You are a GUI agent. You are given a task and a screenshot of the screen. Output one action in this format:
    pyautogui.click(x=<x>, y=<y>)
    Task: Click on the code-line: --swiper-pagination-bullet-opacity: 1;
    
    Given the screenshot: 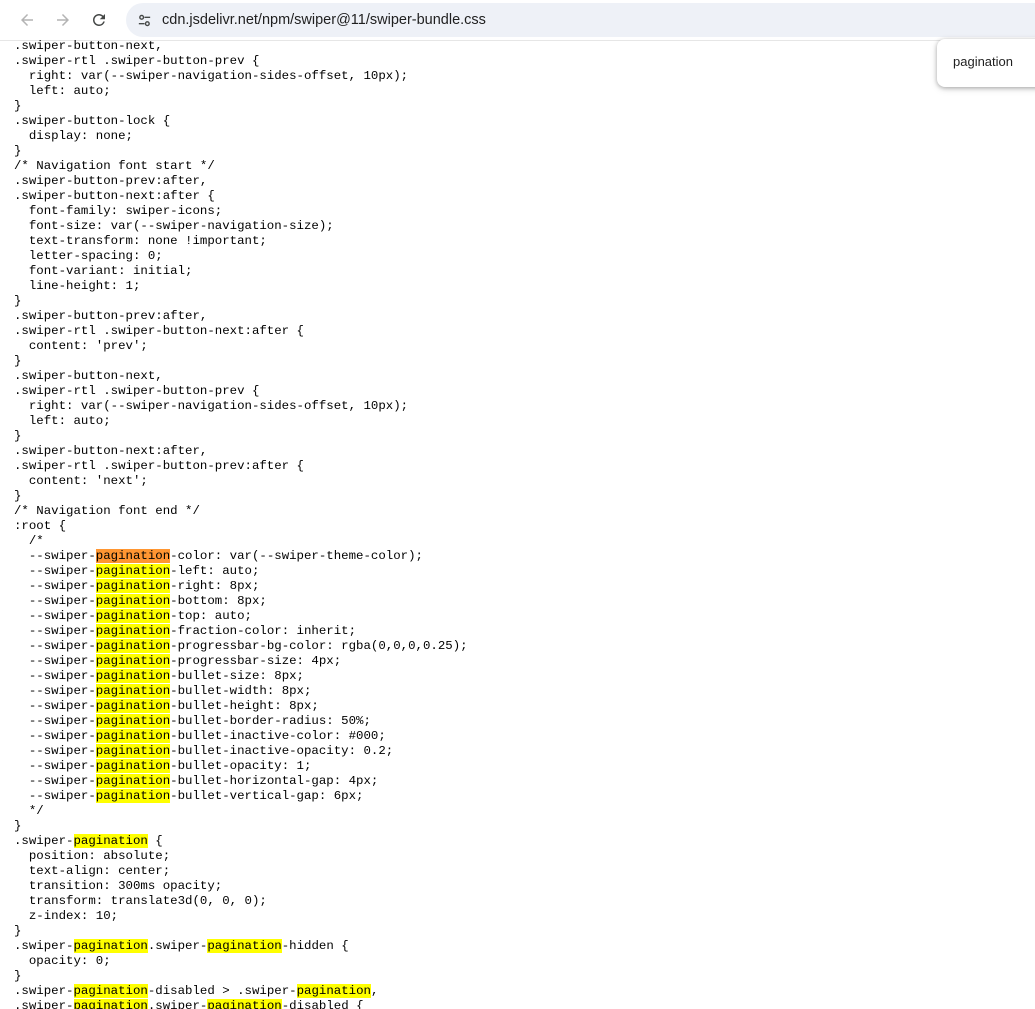 What is the action you would take?
    pyautogui.click(x=241, y=766)
    